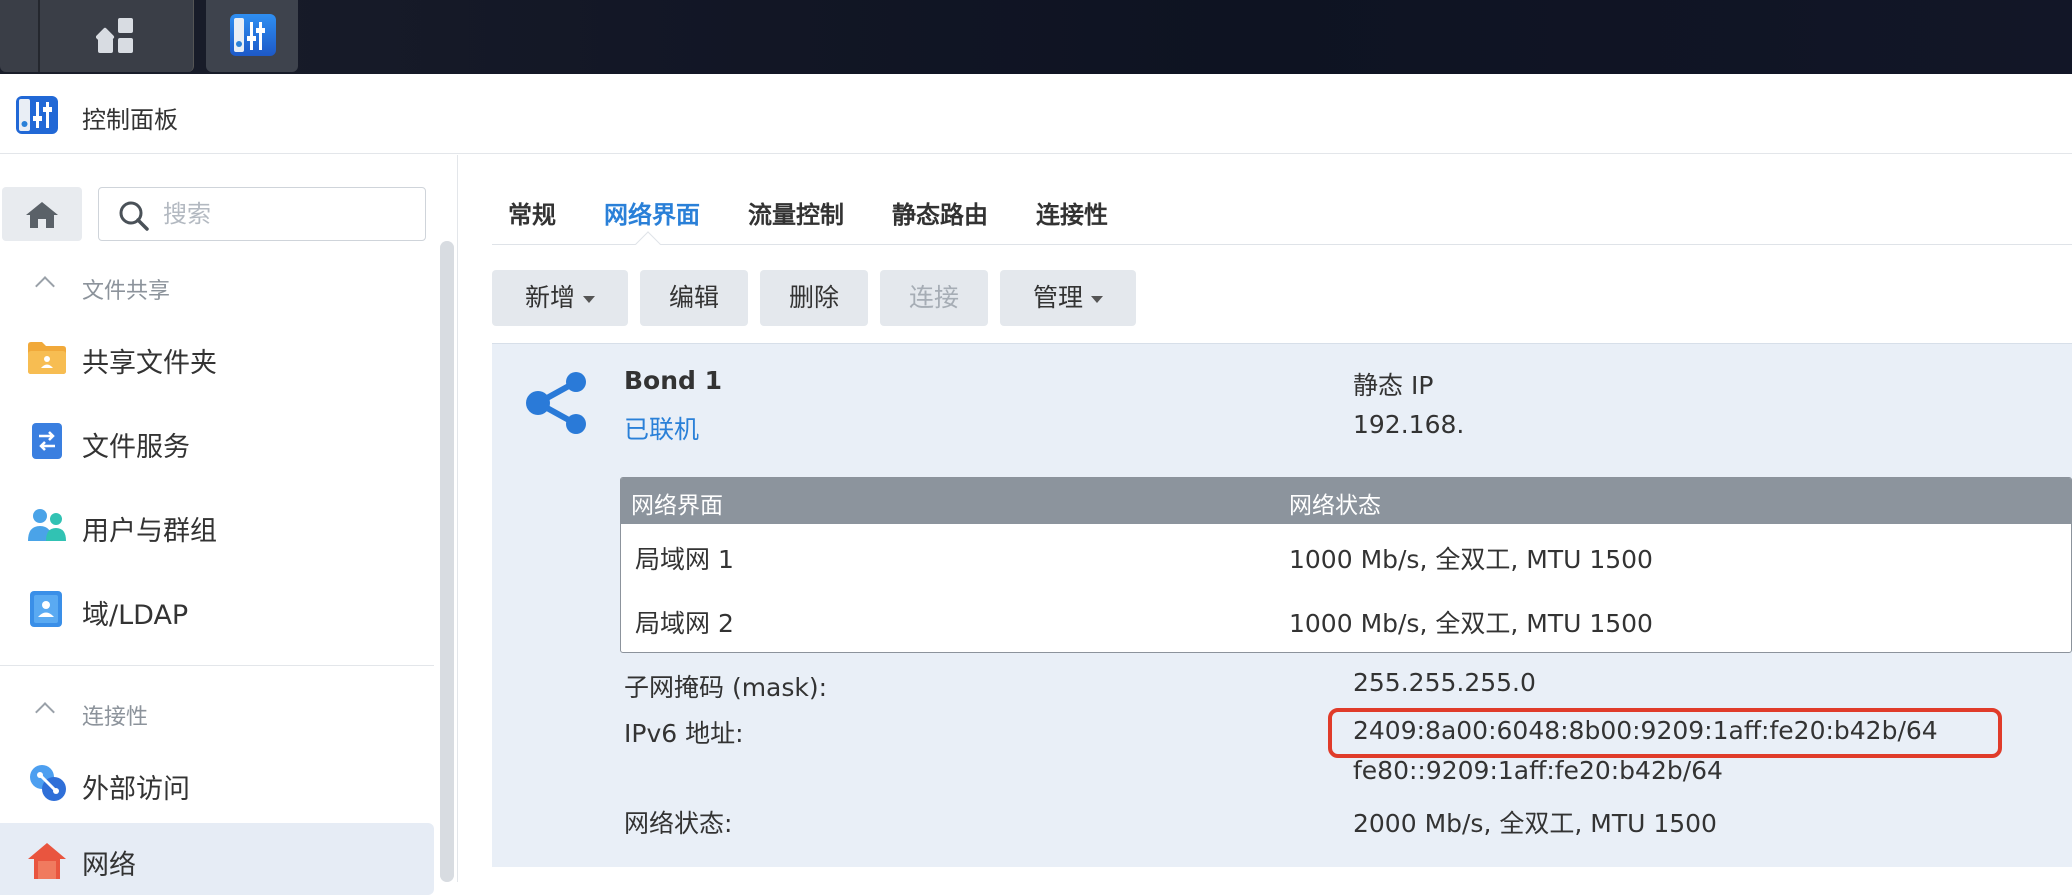  What do you see at coordinates (47, 861) in the screenshot?
I see `network-house-icon` at bounding box center [47, 861].